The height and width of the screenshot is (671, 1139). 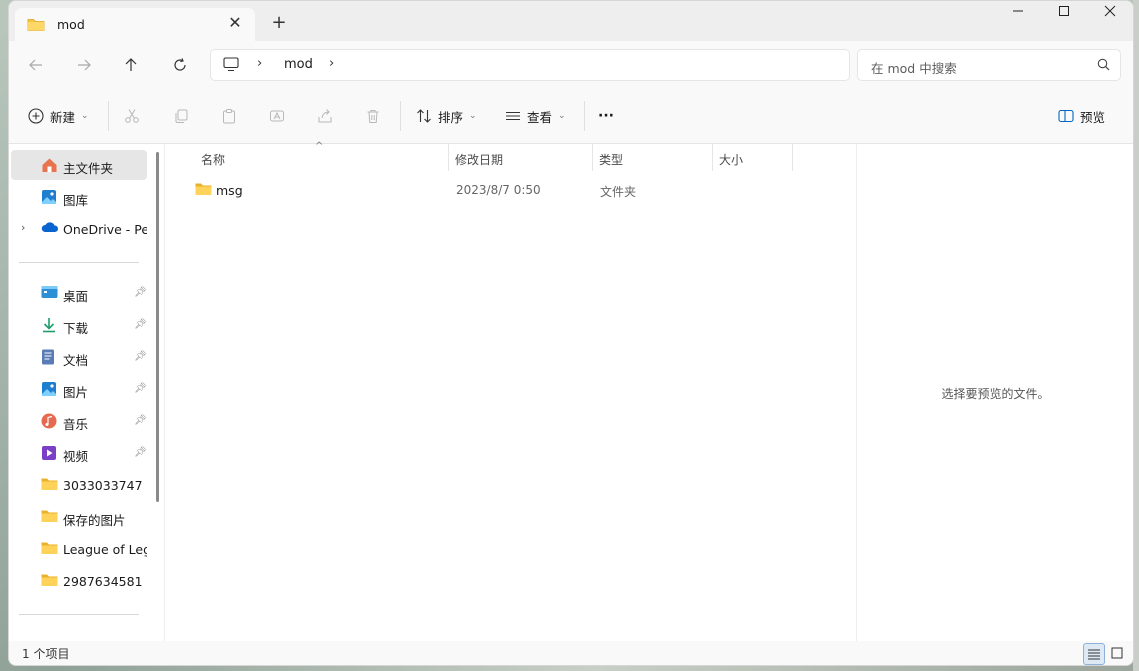 What do you see at coordinates (36, 65) in the screenshot?
I see `back-button` at bounding box center [36, 65].